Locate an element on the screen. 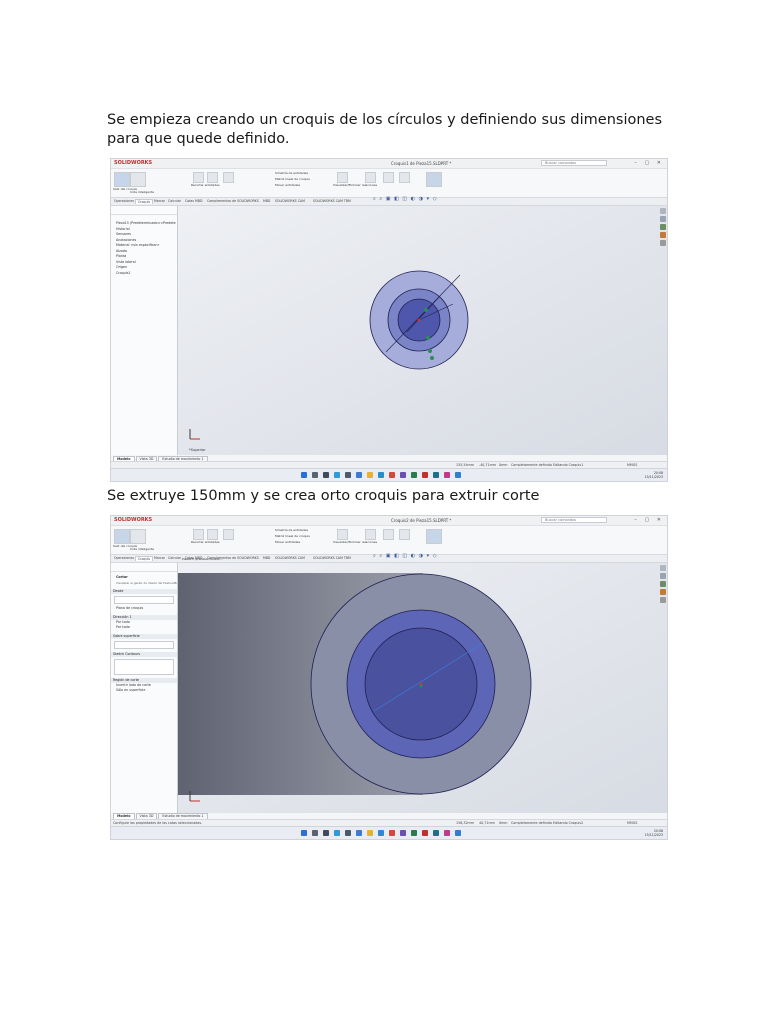  tree-item: Croquis1 is located at coordinates (144, 274).